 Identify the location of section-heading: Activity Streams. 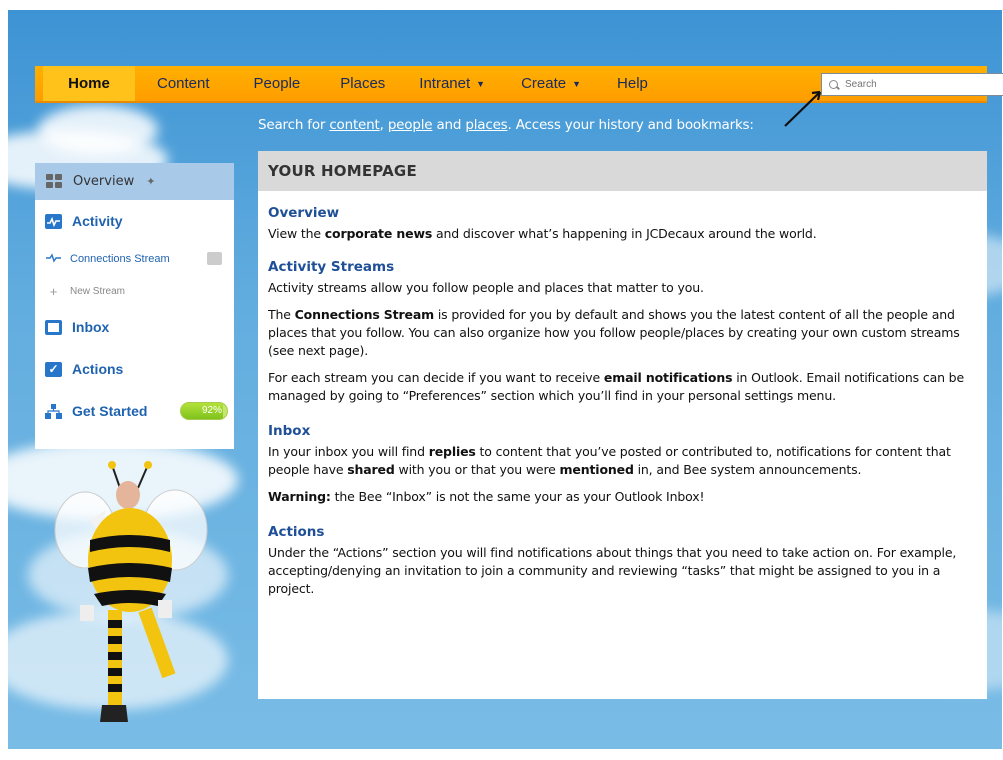
(331, 267).